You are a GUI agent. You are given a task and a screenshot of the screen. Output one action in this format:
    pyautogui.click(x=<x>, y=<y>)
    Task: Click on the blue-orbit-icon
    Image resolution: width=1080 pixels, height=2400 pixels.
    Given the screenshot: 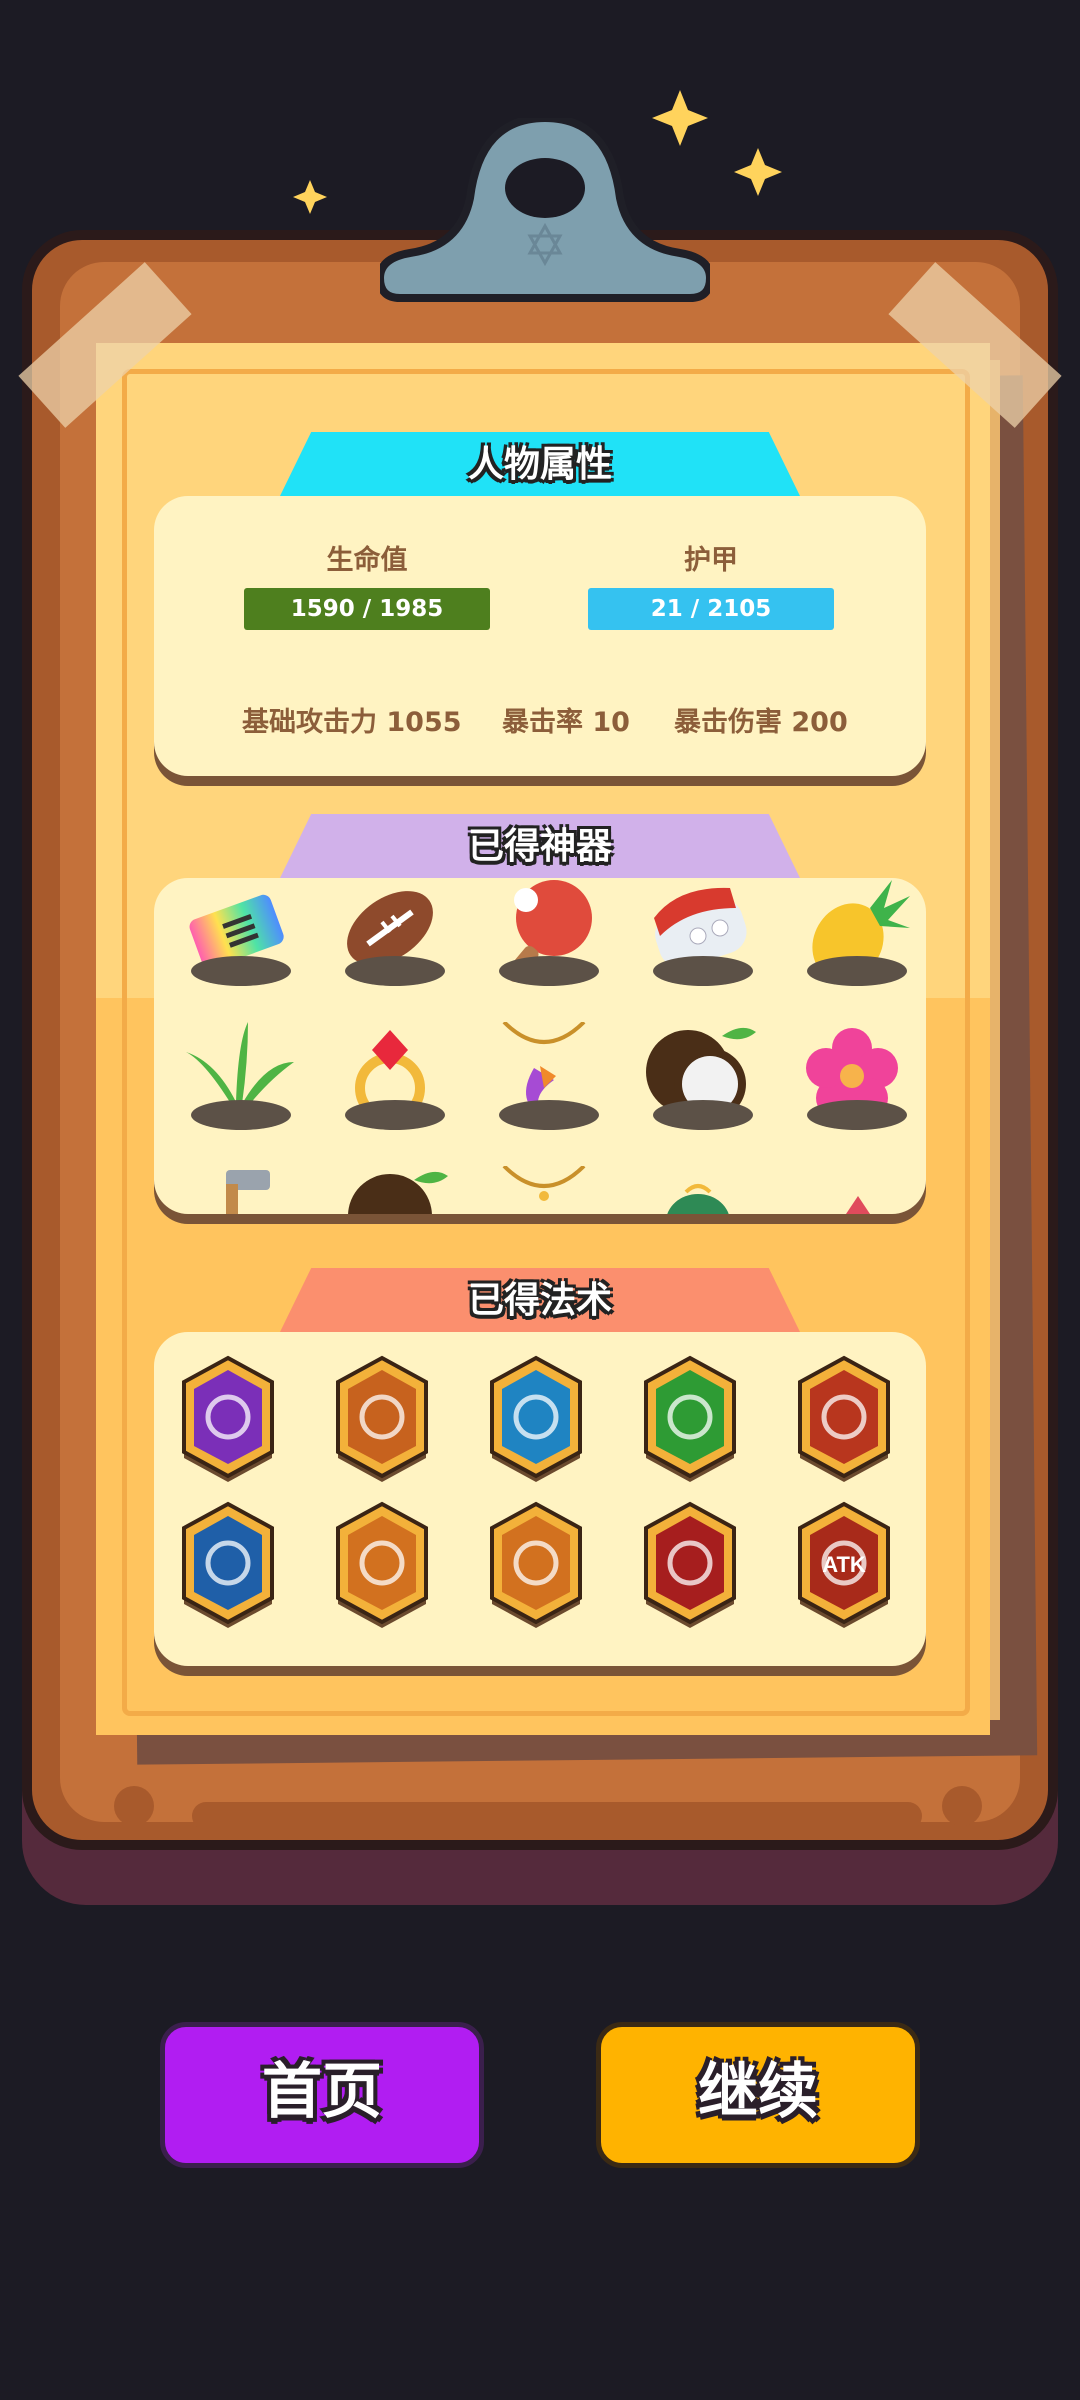 What is the action you would take?
    pyautogui.click(x=228, y=1565)
    